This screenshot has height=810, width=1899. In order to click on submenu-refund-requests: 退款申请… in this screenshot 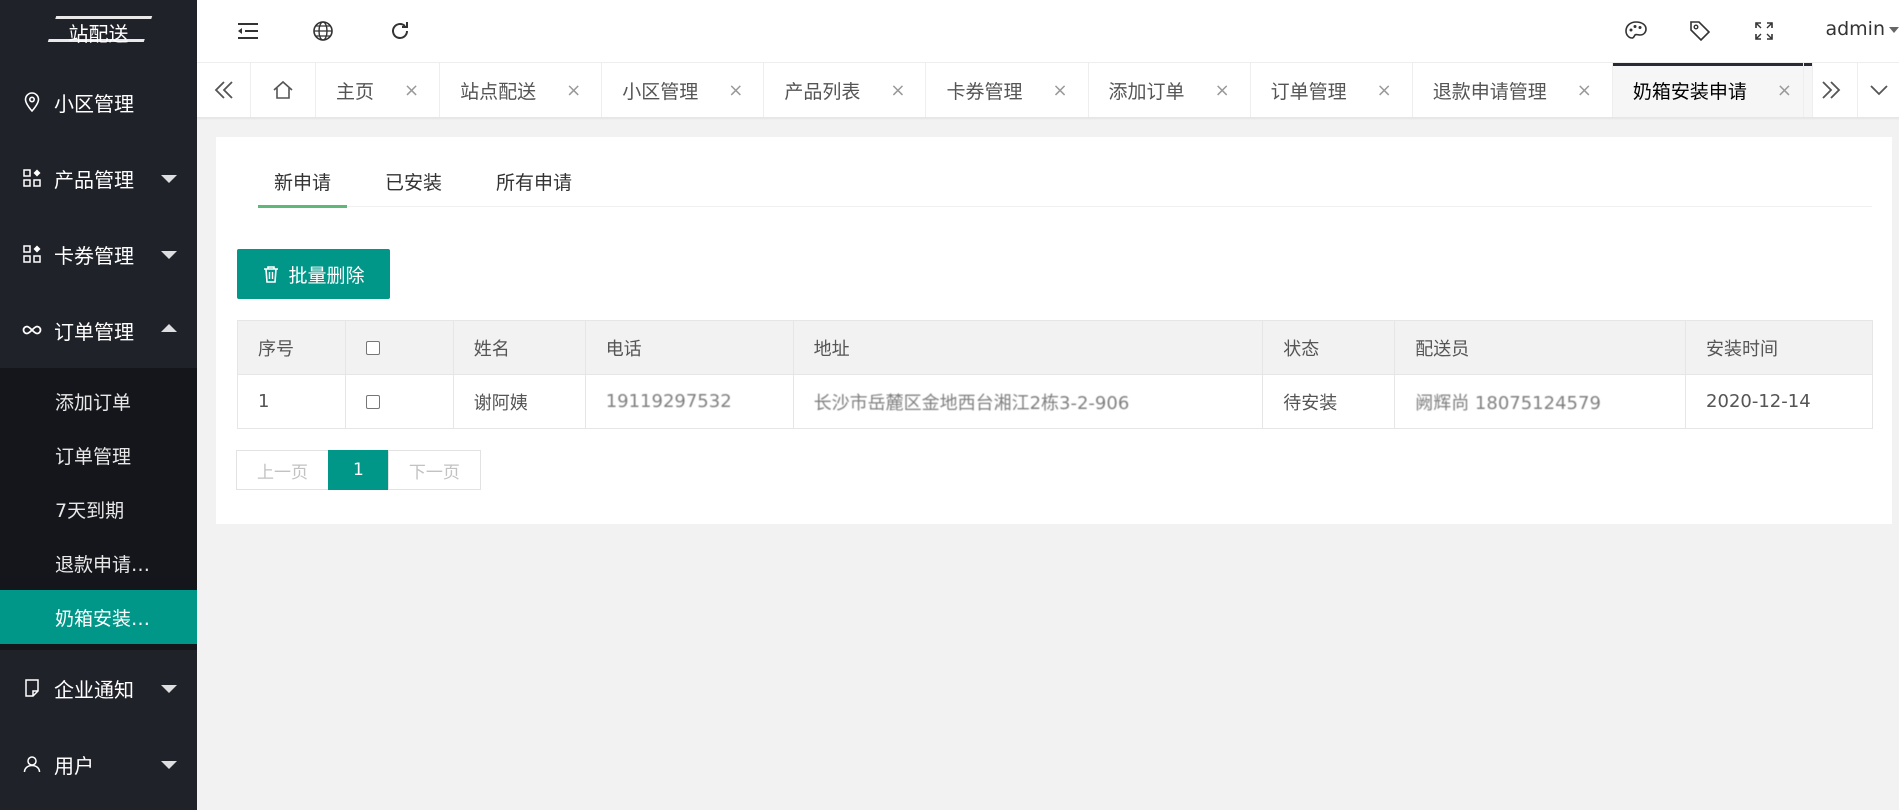, I will do `click(98, 563)`.